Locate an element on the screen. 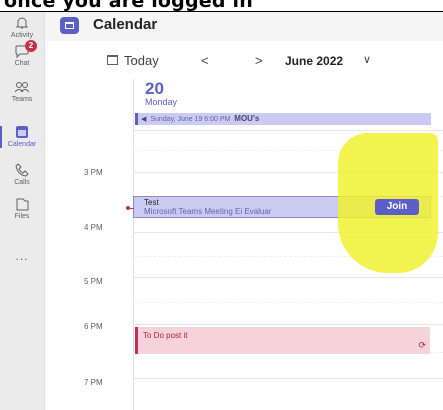 The height and width of the screenshot is (410, 443). tutorial-caption: once you are logged in is located at coordinates (221, 6).